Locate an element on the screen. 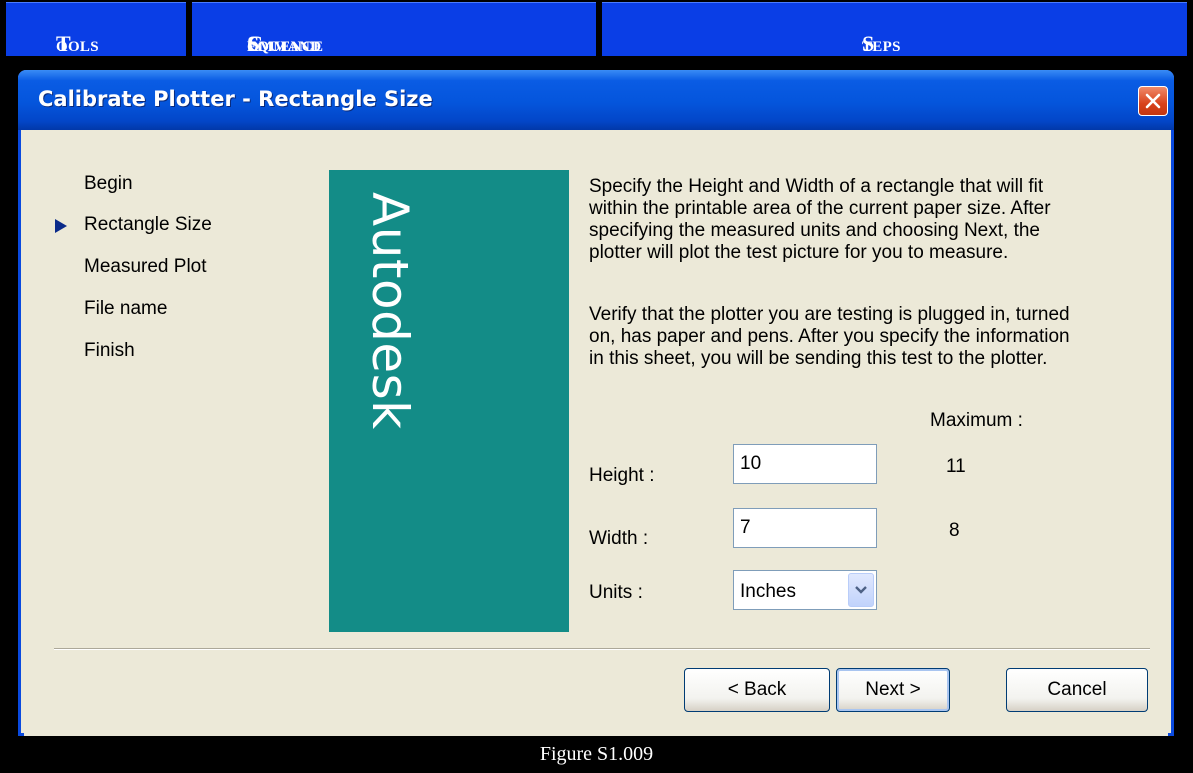  current-step-arrow-icon is located at coordinates (61, 226).